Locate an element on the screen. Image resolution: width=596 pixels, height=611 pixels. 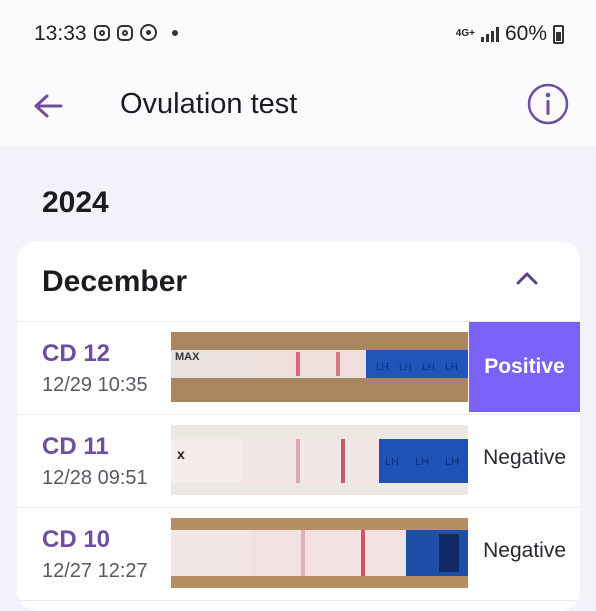
back-arrow-icon is located at coordinates (48, 106).